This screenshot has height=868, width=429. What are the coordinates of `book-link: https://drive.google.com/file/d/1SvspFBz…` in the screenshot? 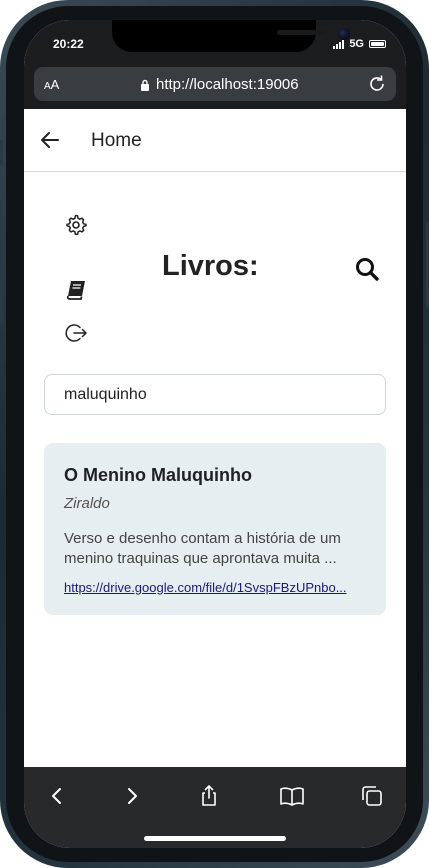 It's located at (214, 587).